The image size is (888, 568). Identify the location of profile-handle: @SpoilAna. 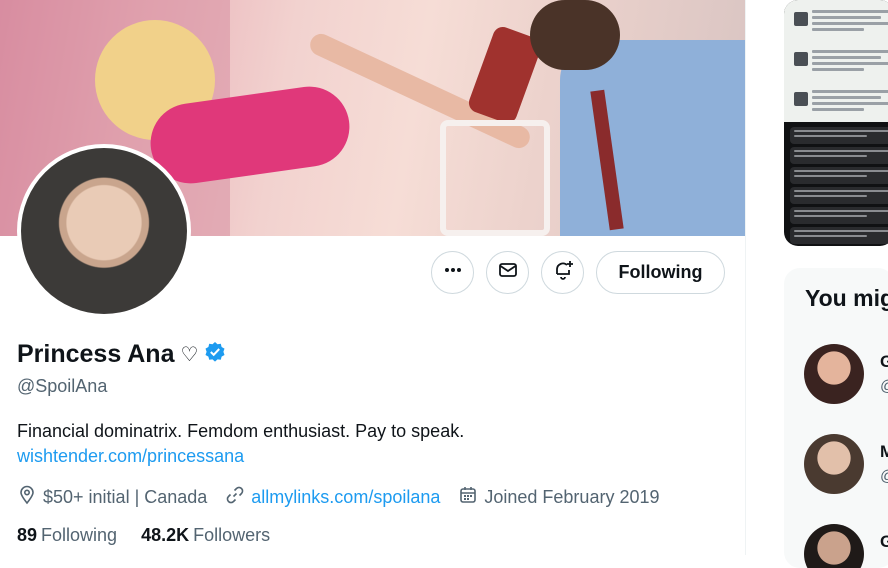
(62, 386).